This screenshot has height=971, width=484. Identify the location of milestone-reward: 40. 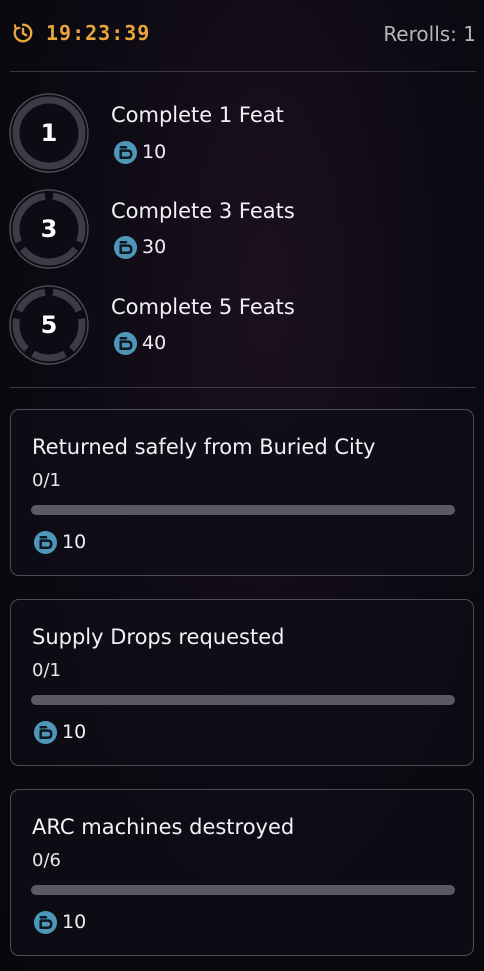
(139, 343).